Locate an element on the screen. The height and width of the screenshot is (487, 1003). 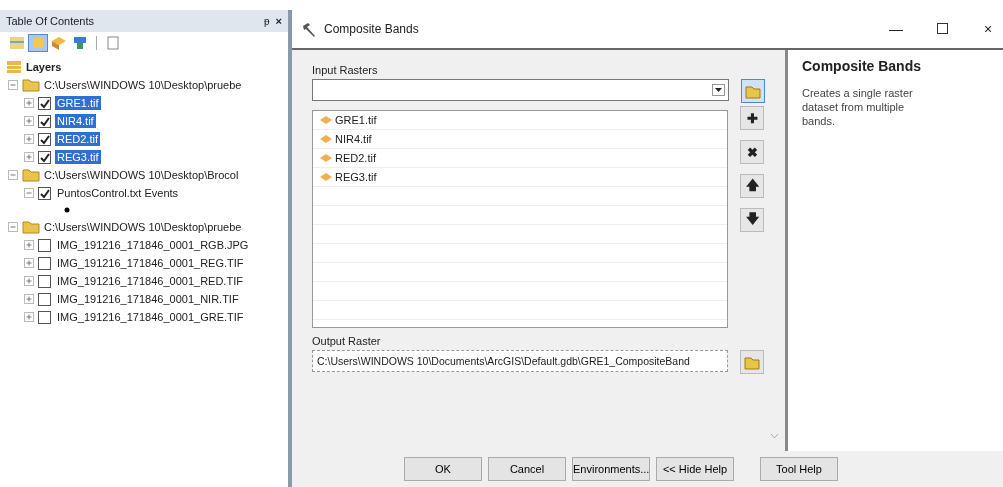
raster-item: REG3.tif is located at coordinates (356, 177).